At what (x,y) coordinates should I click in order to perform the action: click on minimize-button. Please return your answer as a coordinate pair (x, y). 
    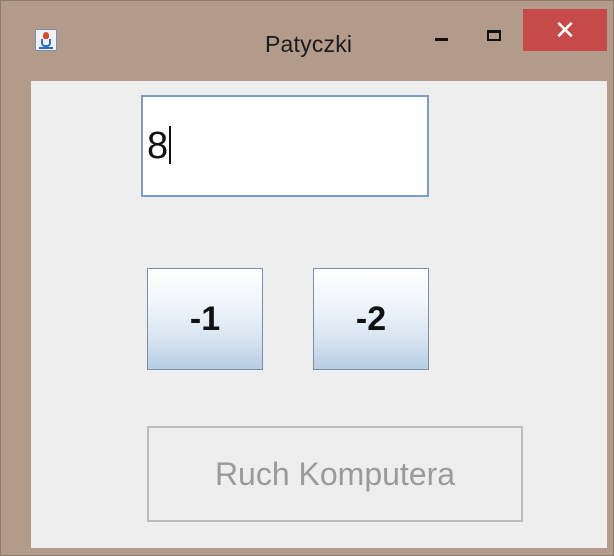
    Looking at the image, I should click on (443, 39).